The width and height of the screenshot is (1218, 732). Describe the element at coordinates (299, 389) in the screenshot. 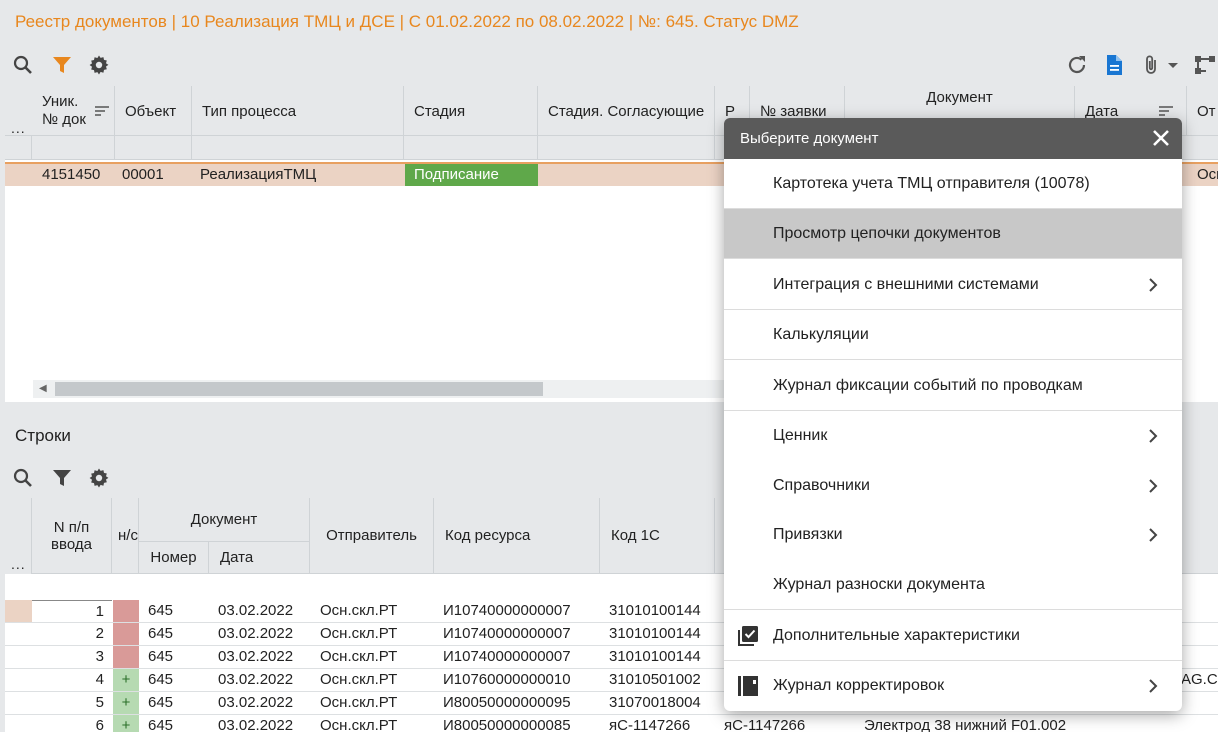

I see `scrollbar-thumb` at that location.